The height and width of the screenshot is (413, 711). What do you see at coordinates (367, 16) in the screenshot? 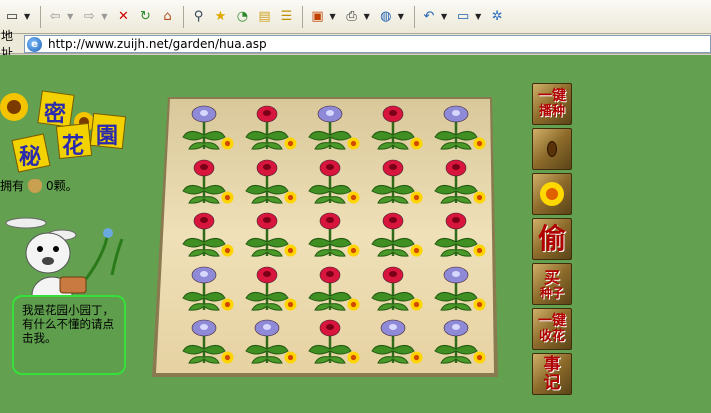
I see `print-dropdown-icon: ▼` at bounding box center [367, 16].